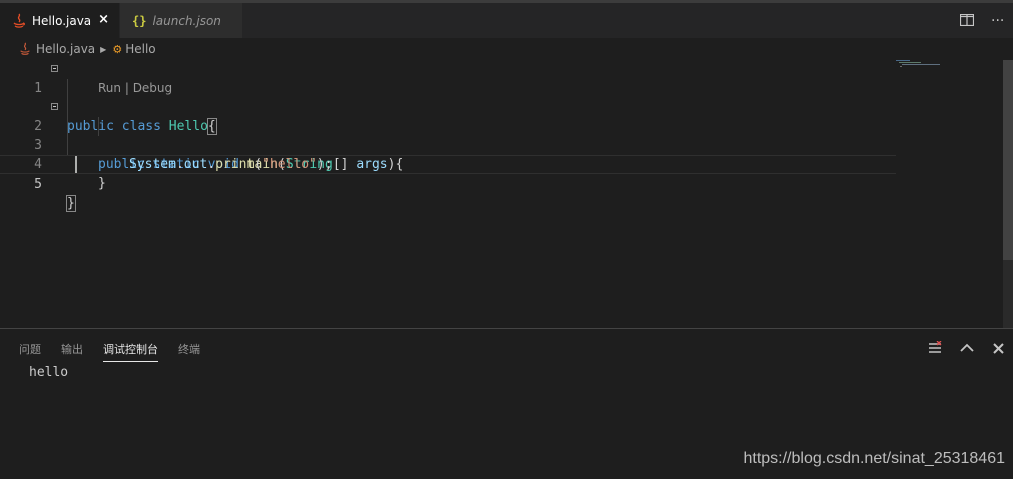  Describe the element at coordinates (30, 349) in the screenshot. I see `tab-problems: 问题` at that location.